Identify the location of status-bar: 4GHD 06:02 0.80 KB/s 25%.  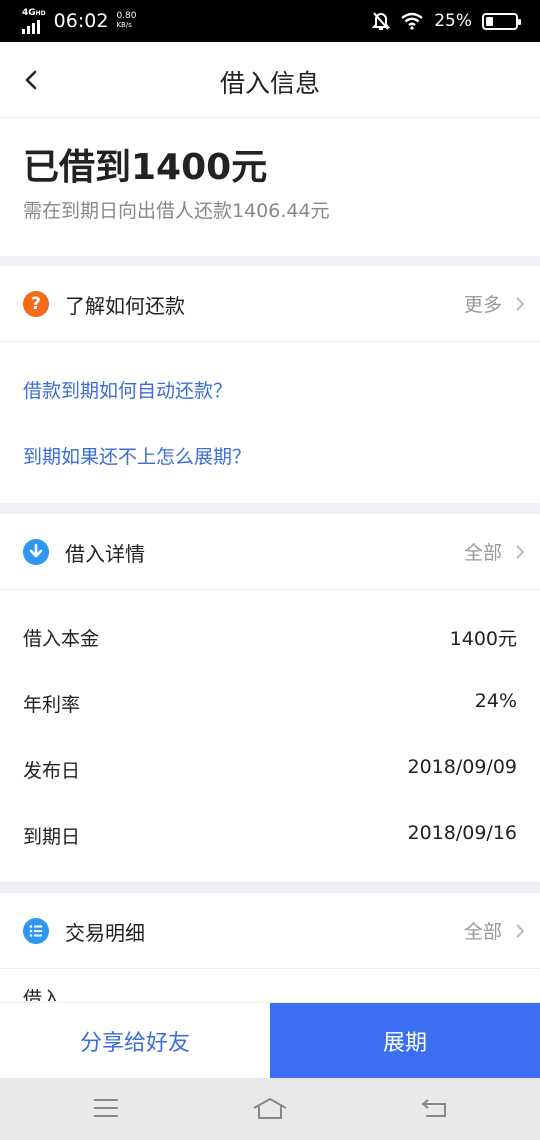
(270, 21).